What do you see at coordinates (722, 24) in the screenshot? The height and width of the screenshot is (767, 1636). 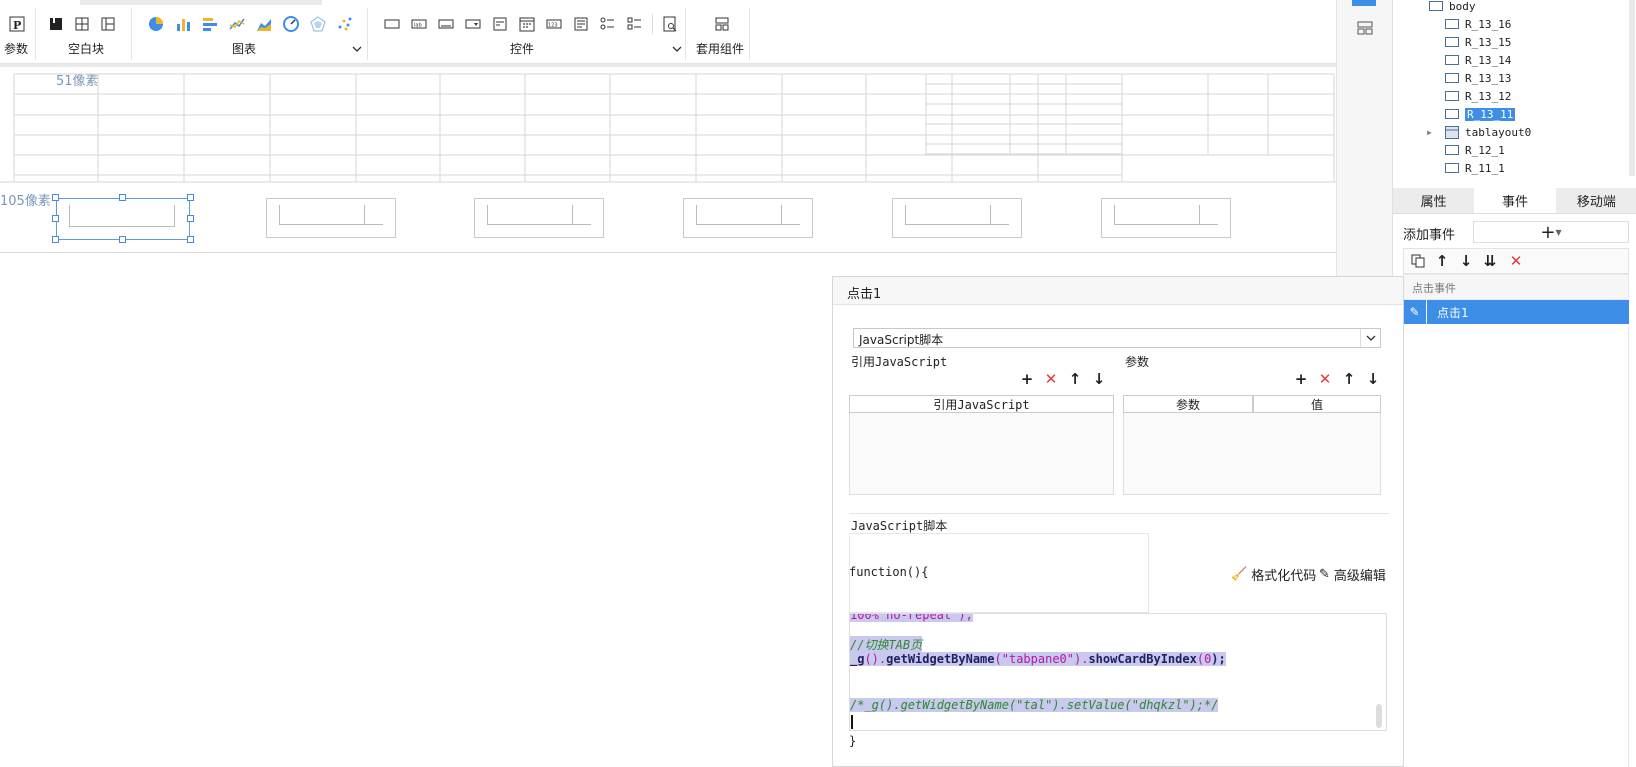 I see `component-icon` at bounding box center [722, 24].